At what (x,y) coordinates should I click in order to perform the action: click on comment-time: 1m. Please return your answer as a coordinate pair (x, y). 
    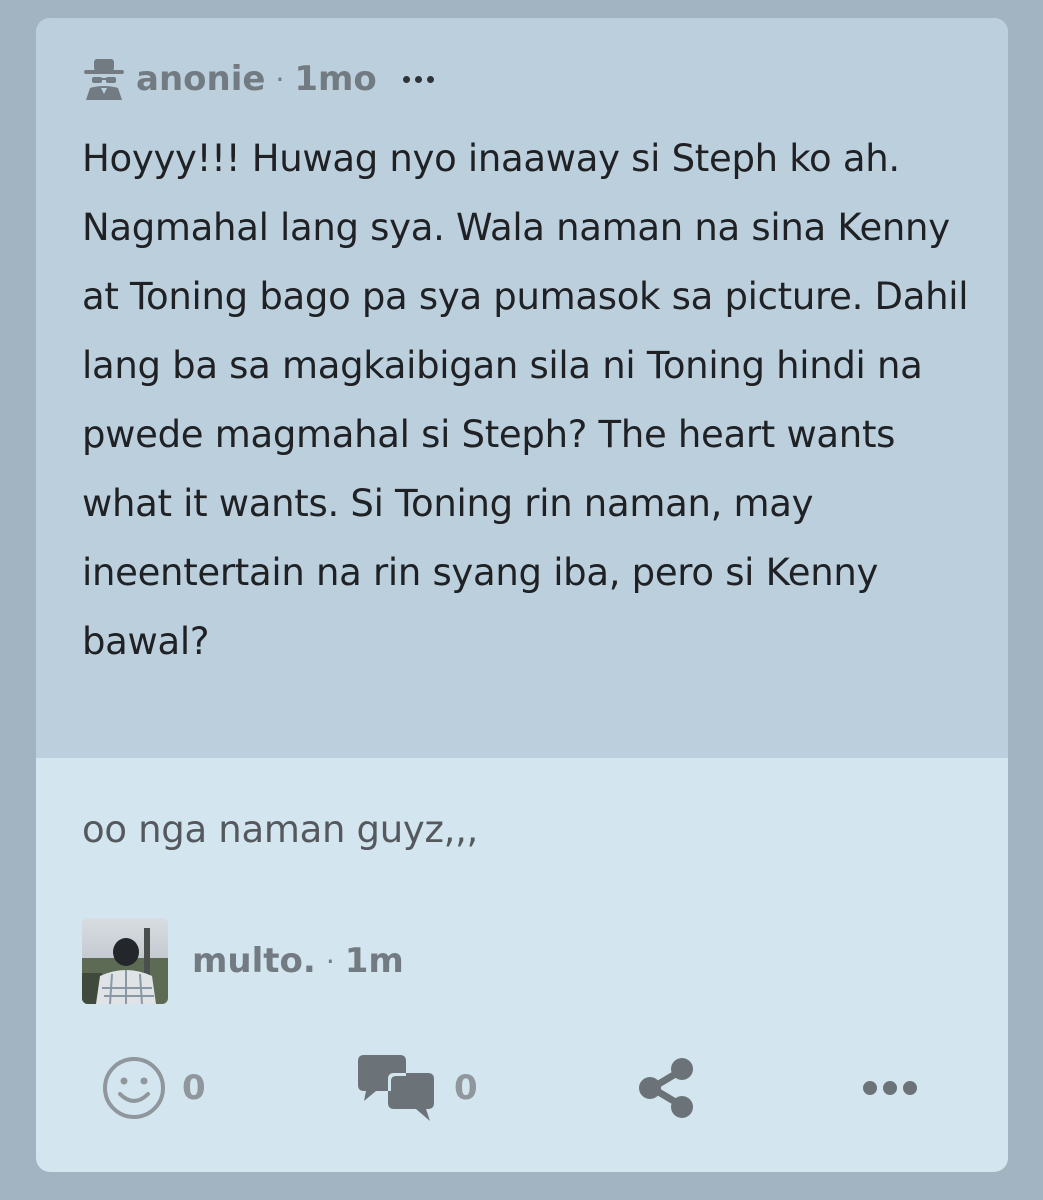
    Looking at the image, I should click on (374, 961).